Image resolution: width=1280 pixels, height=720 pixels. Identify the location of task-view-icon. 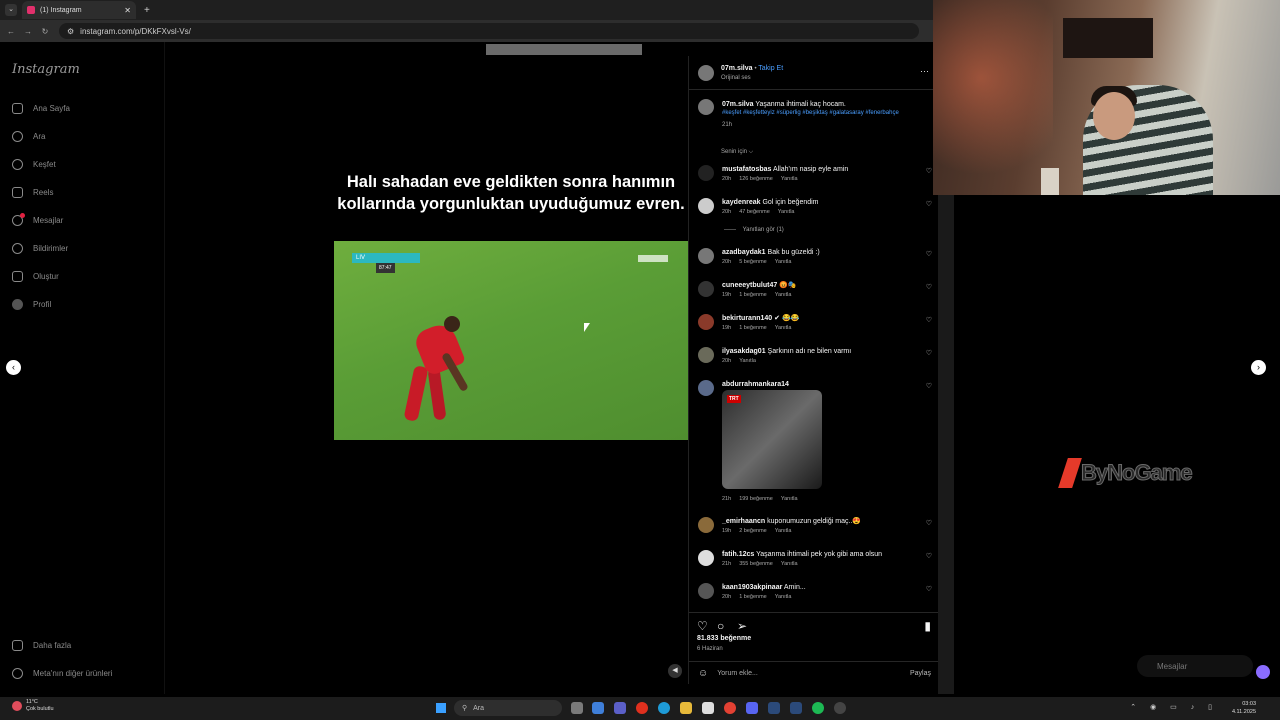
(577, 708).